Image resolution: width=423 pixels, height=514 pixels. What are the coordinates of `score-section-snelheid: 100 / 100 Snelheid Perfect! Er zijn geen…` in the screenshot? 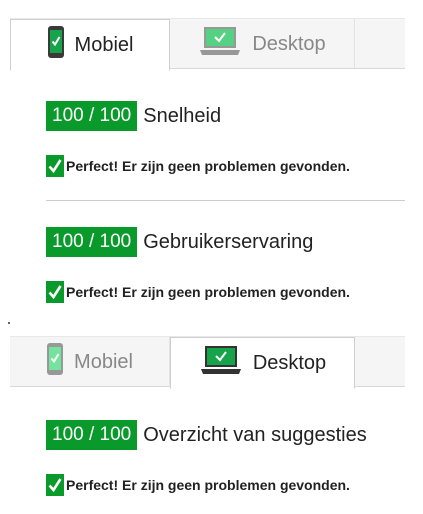 It's located at (198, 139).